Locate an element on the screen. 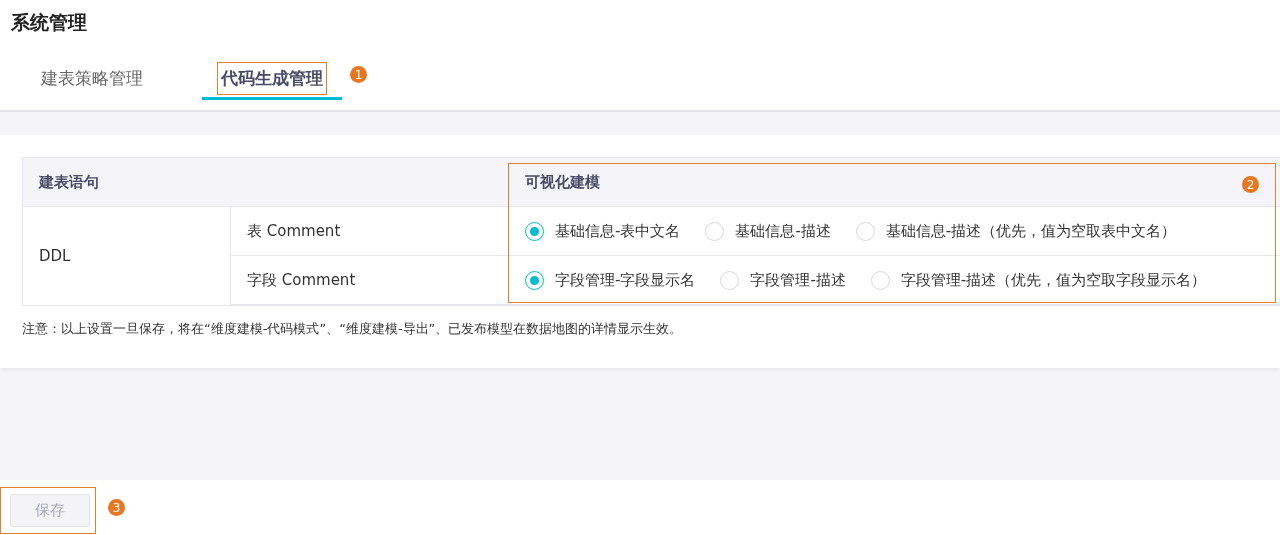 Image resolution: width=1280 pixels, height=535 pixels. tab: 建表策略管理 is located at coordinates (92, 80).